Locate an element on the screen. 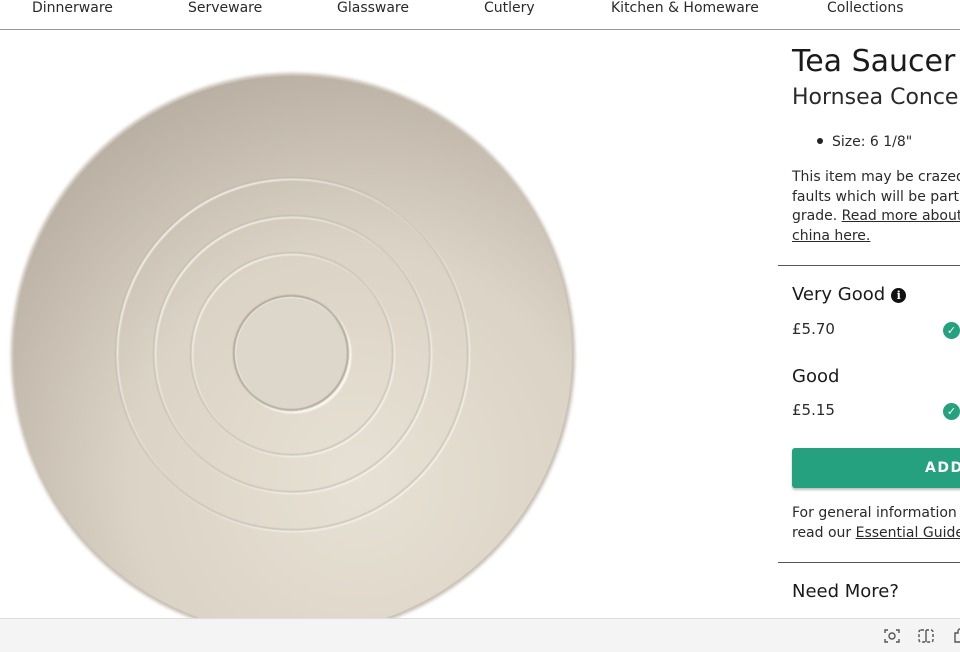 The image size is (960, 652). product-title: Tea Saucer is located at coordinates (874, 61).